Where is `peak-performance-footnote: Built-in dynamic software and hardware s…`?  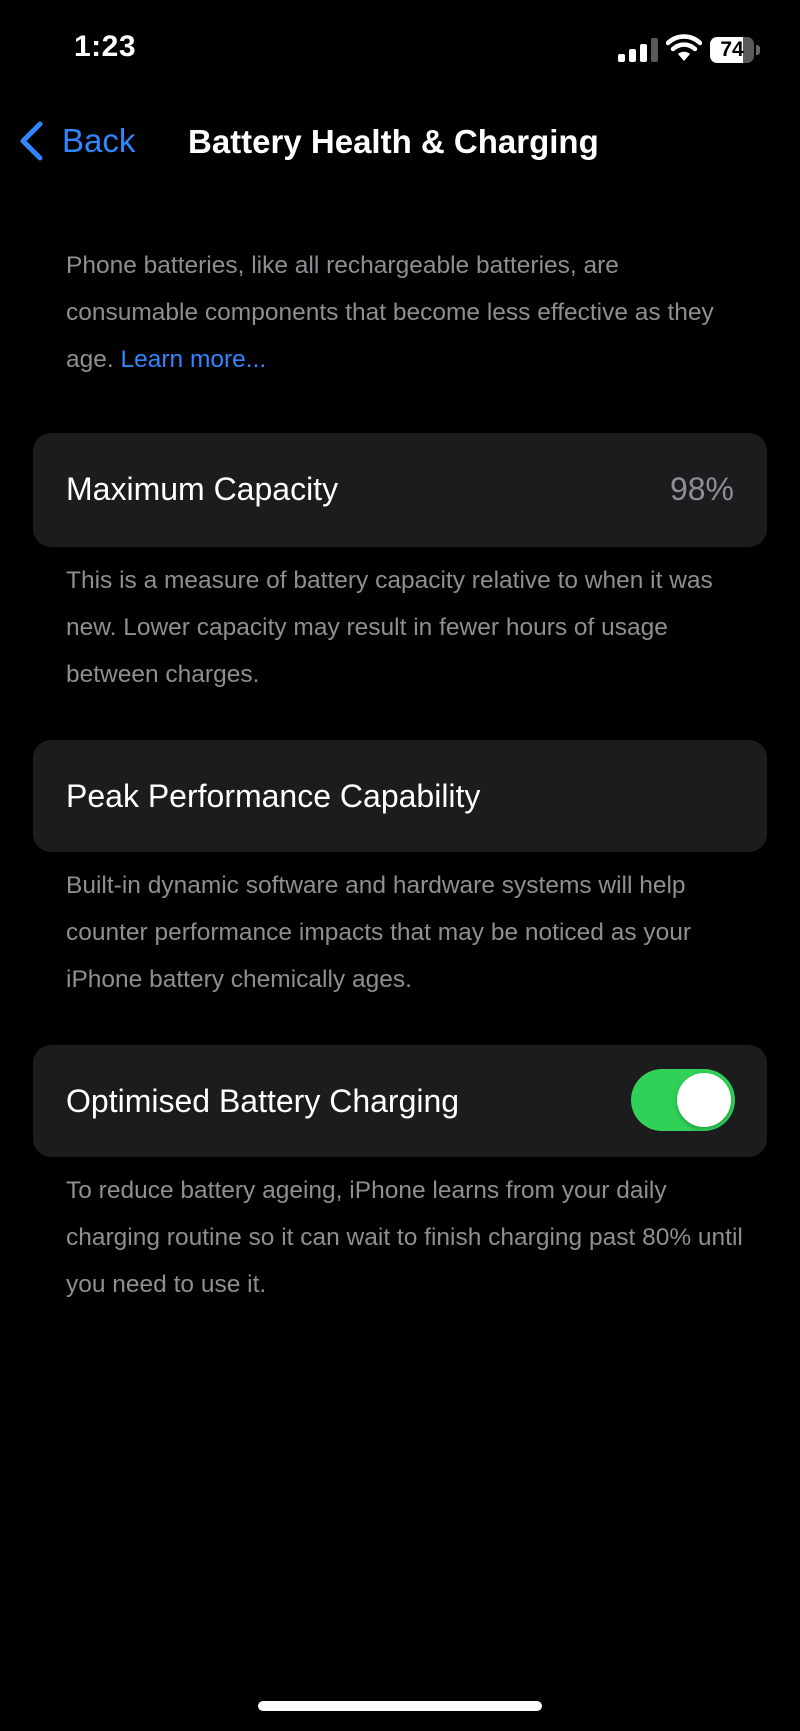
peak-performance-footnote: Built-in dynamic software and hardware s… is located at coordinates (379, 932).